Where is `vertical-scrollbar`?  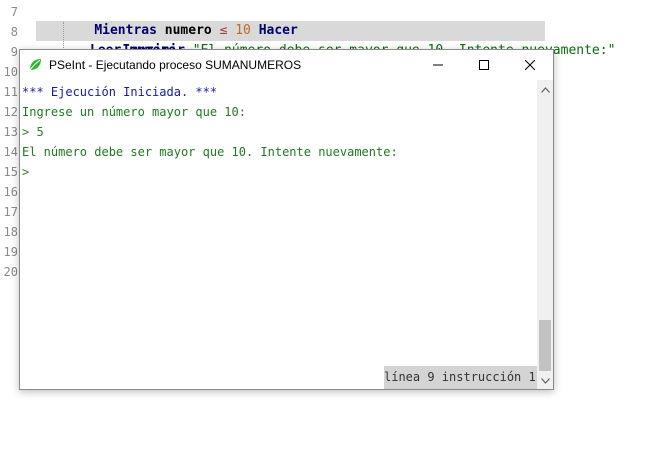 vertical-scrollbar is located at coordinates (545, 234).